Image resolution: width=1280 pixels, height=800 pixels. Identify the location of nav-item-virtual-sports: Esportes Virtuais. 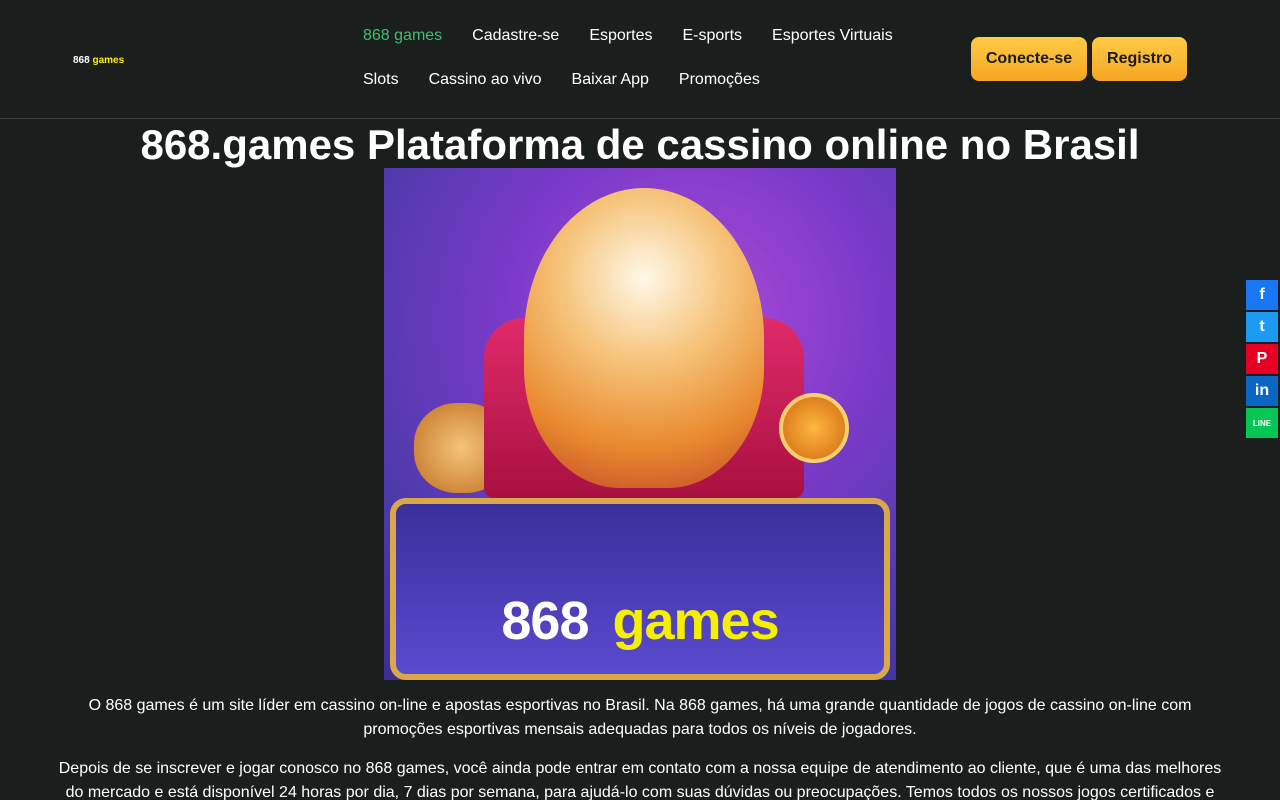
(832, 44).